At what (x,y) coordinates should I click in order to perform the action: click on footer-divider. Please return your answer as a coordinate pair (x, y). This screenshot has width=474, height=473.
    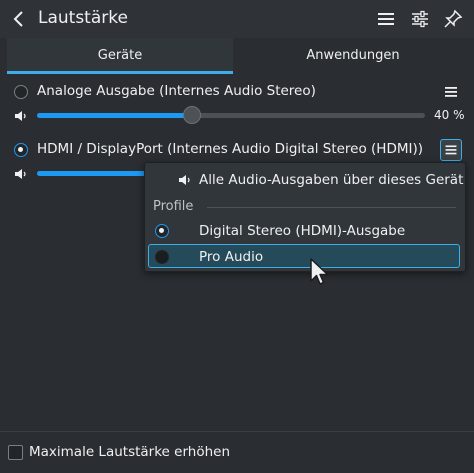
    Looking at the image, I should click on (237, 431).